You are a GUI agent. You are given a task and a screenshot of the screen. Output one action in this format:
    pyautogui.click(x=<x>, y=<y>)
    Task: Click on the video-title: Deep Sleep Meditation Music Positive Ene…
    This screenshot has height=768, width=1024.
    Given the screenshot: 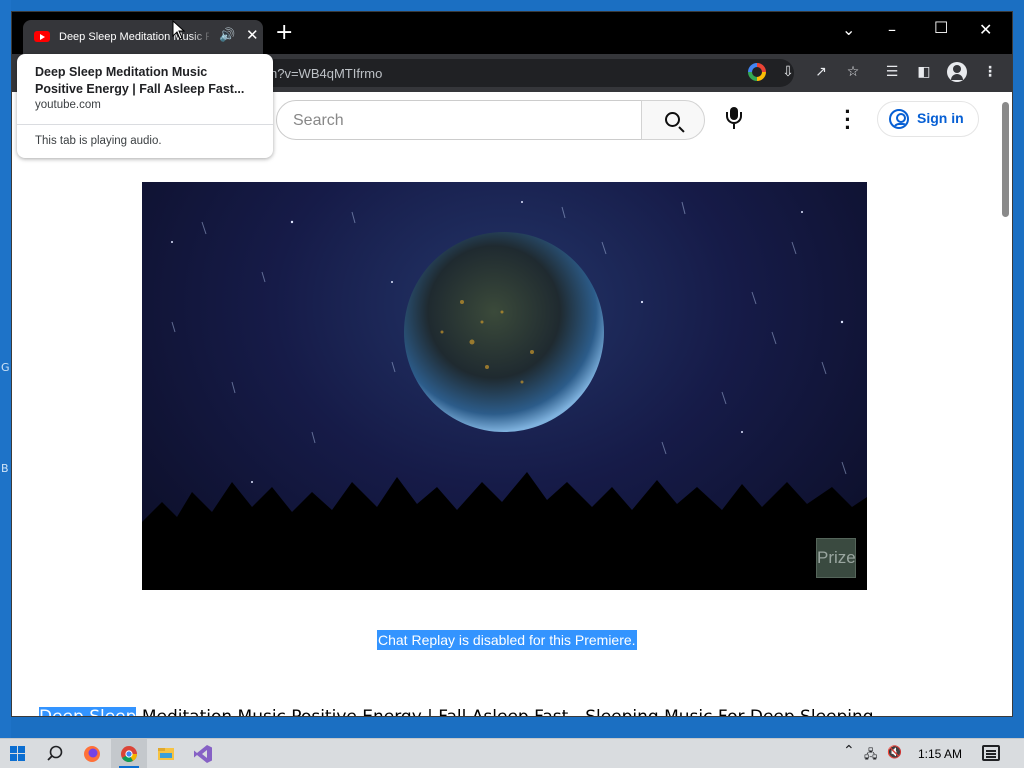 What is the action you would take?
    pyautogui.click(x=456, y=711)
    